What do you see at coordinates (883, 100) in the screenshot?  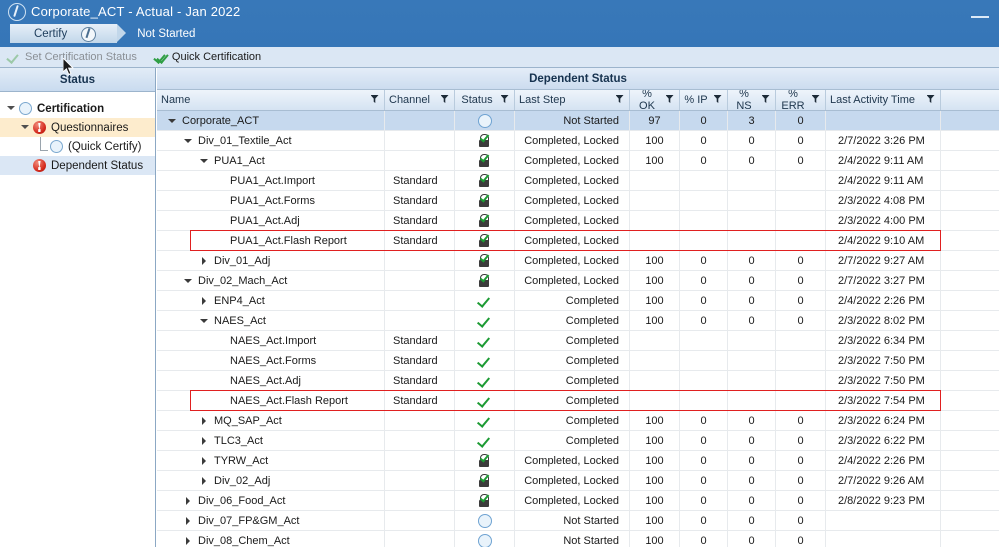 I see `column-header-last_activity: Last Activity Time` at bounding box center [883, 100].